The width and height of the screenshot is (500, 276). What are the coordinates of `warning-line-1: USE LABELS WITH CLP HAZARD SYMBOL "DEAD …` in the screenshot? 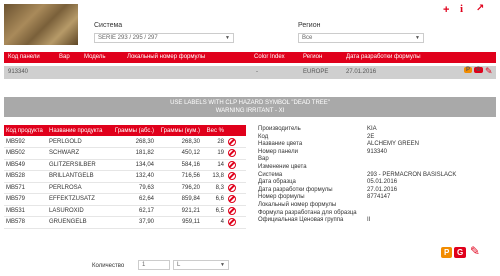 It's located at (250, 103).